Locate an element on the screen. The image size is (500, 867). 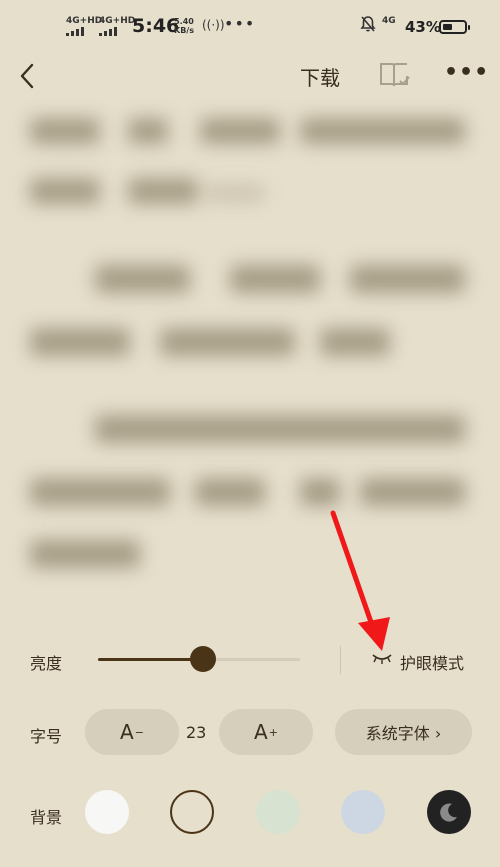
sim1-label: 4G+HD is located at coordinates (84, 21).